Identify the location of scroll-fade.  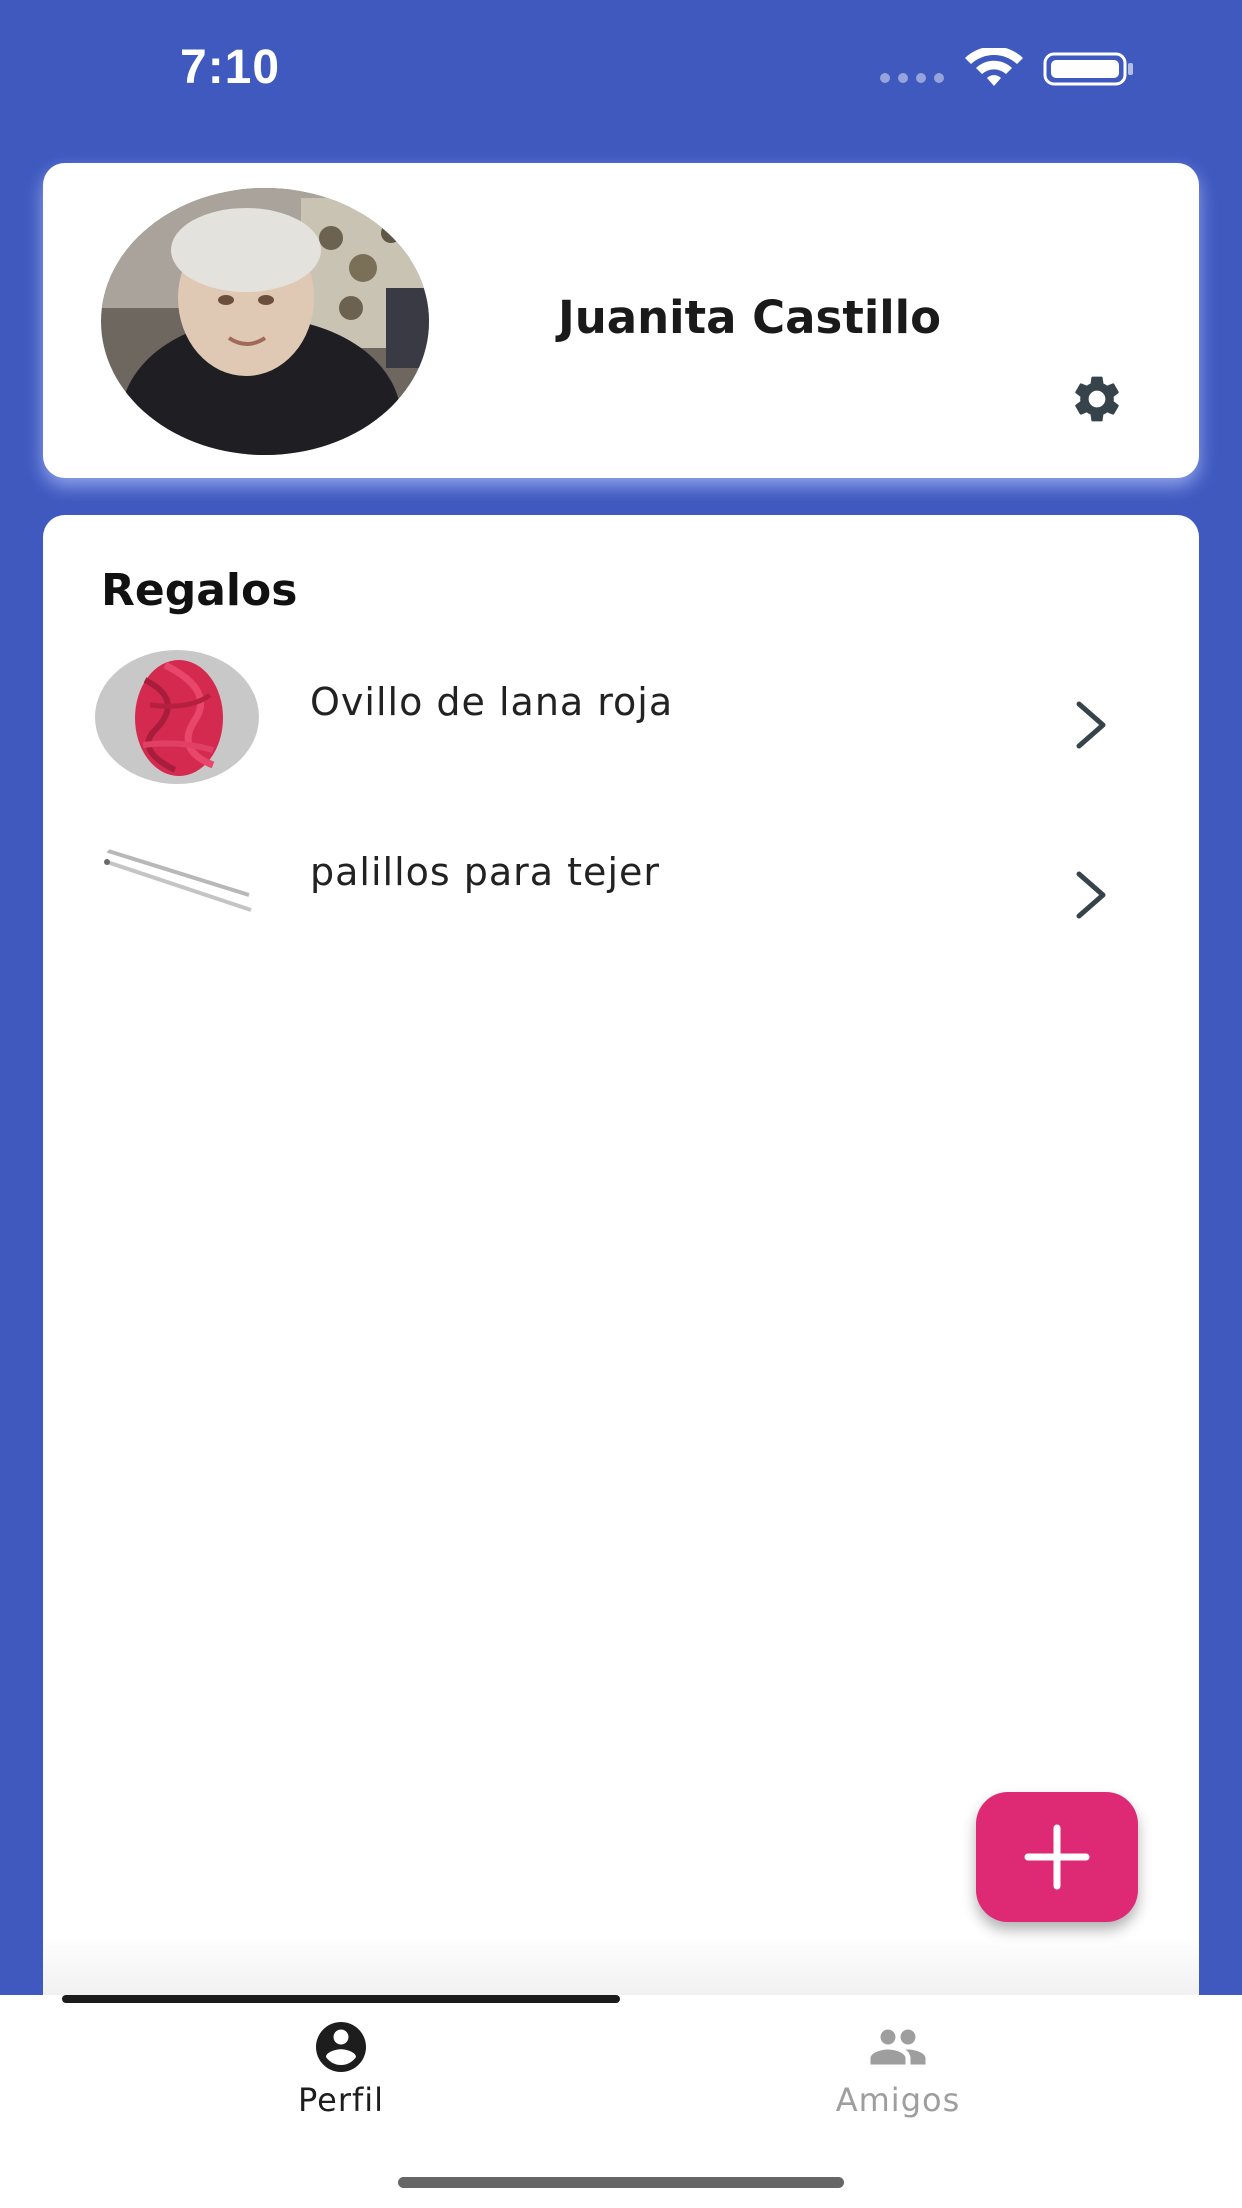
(621, 1965).